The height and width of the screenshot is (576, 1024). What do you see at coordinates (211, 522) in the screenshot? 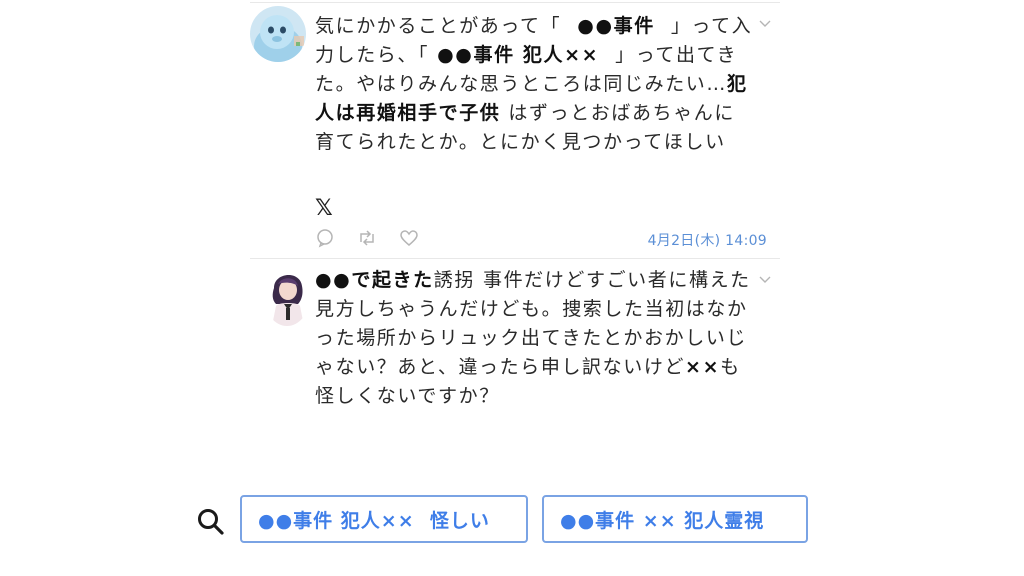
I see `search-icon` at bounding box center [211, 522].